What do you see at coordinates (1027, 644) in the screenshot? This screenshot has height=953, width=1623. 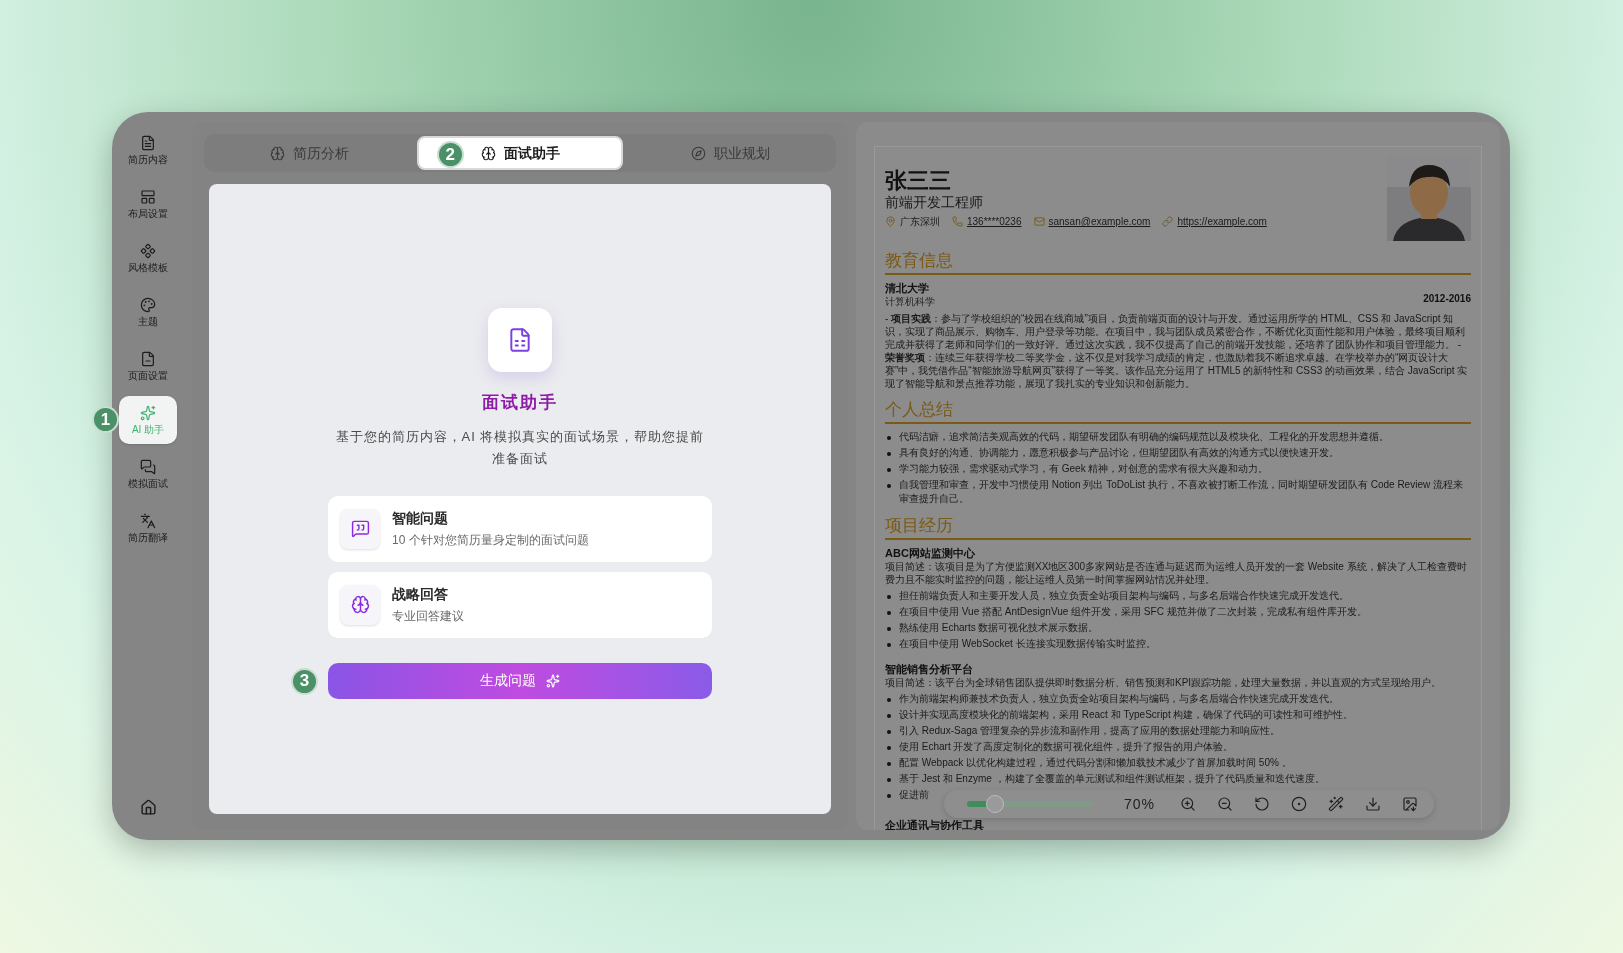 I see `bullet-text: 在项目中使用 WebSocket 长连接实现数据传输实时监控。` at bounding box center [1027, 644].